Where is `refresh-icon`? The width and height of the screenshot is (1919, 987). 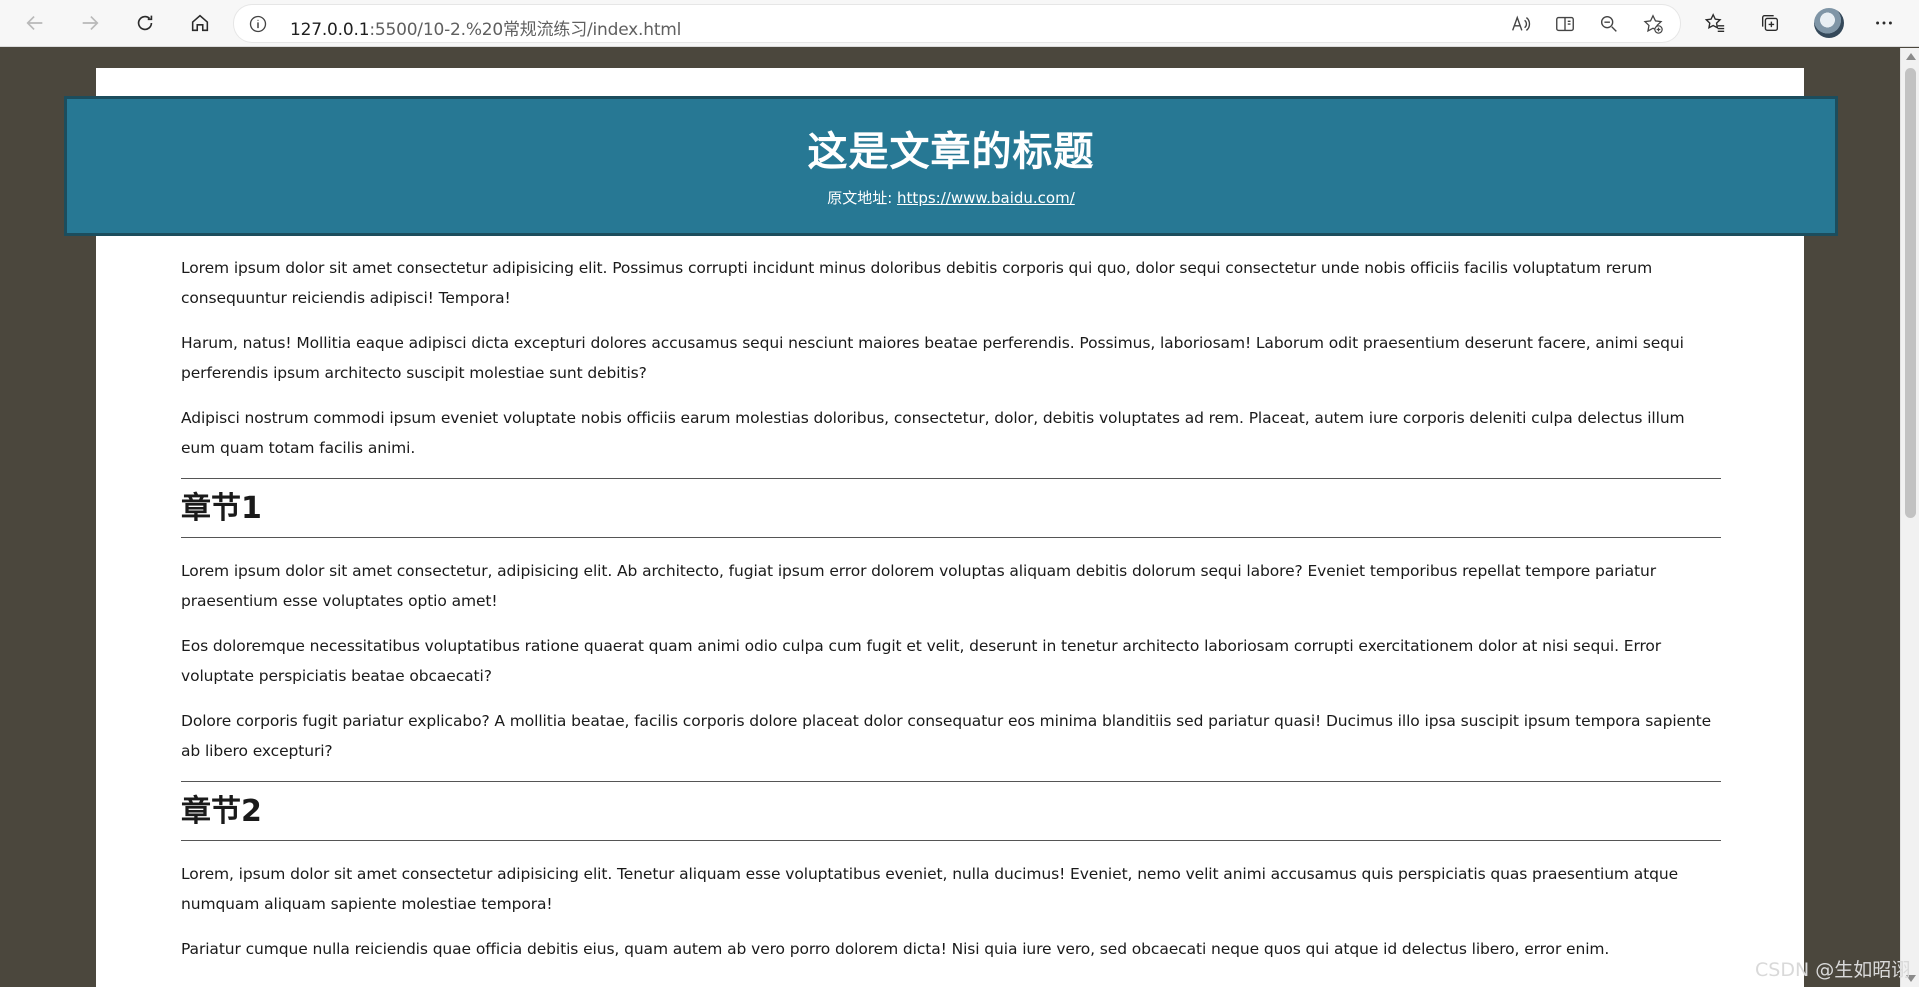 refresh-icon is located at coordinates (145, 23).